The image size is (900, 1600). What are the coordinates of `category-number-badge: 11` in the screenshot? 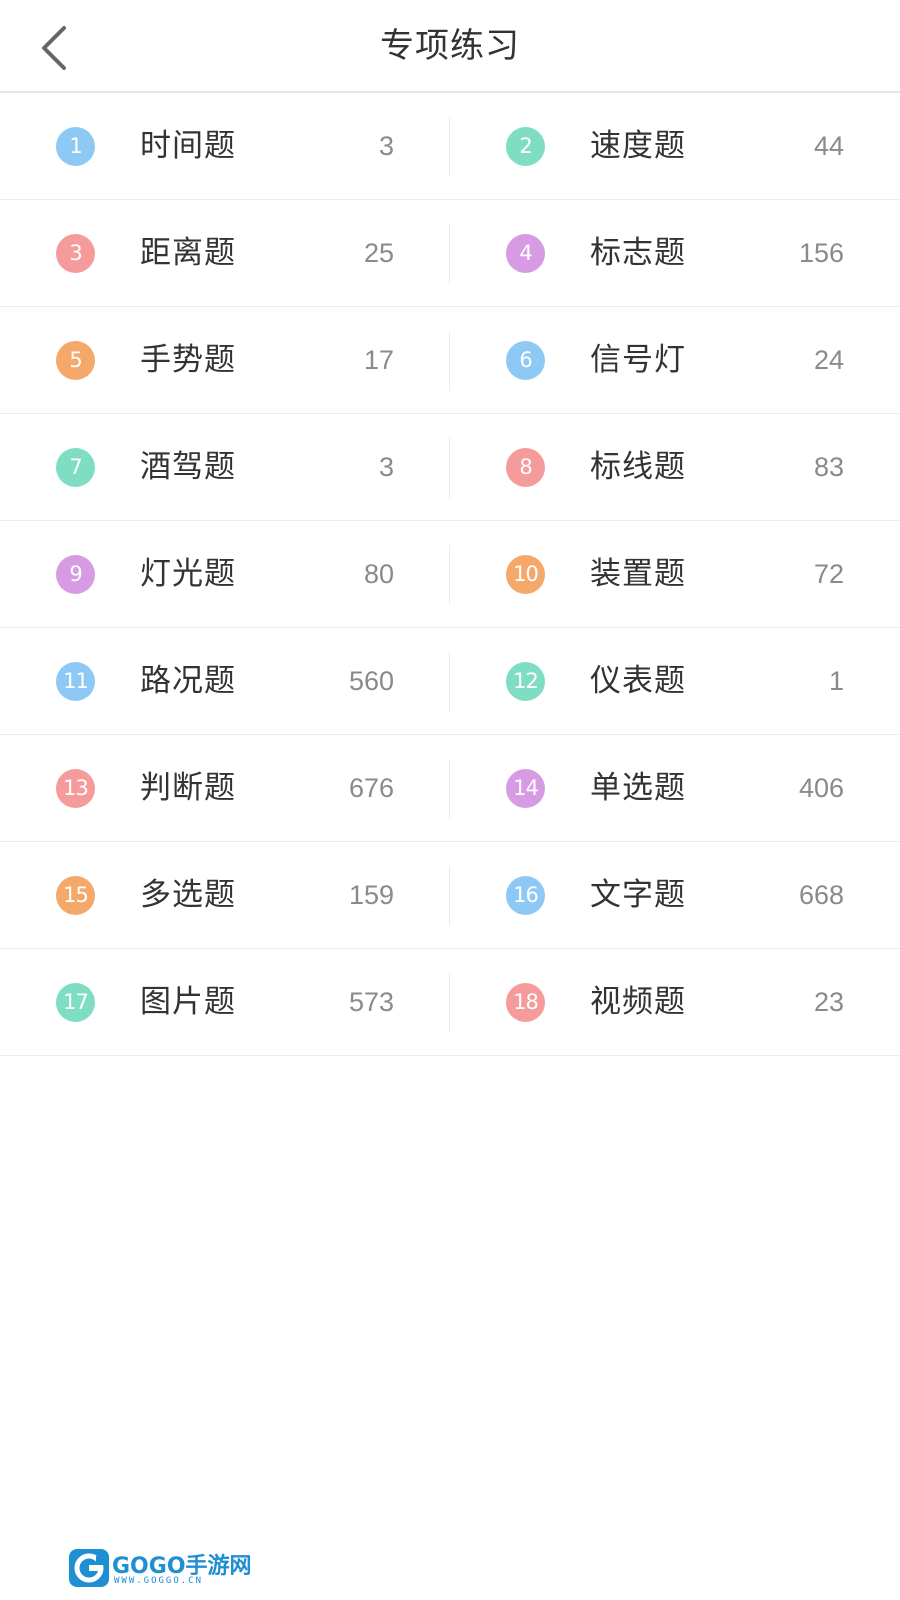 It's located at (75, 681).